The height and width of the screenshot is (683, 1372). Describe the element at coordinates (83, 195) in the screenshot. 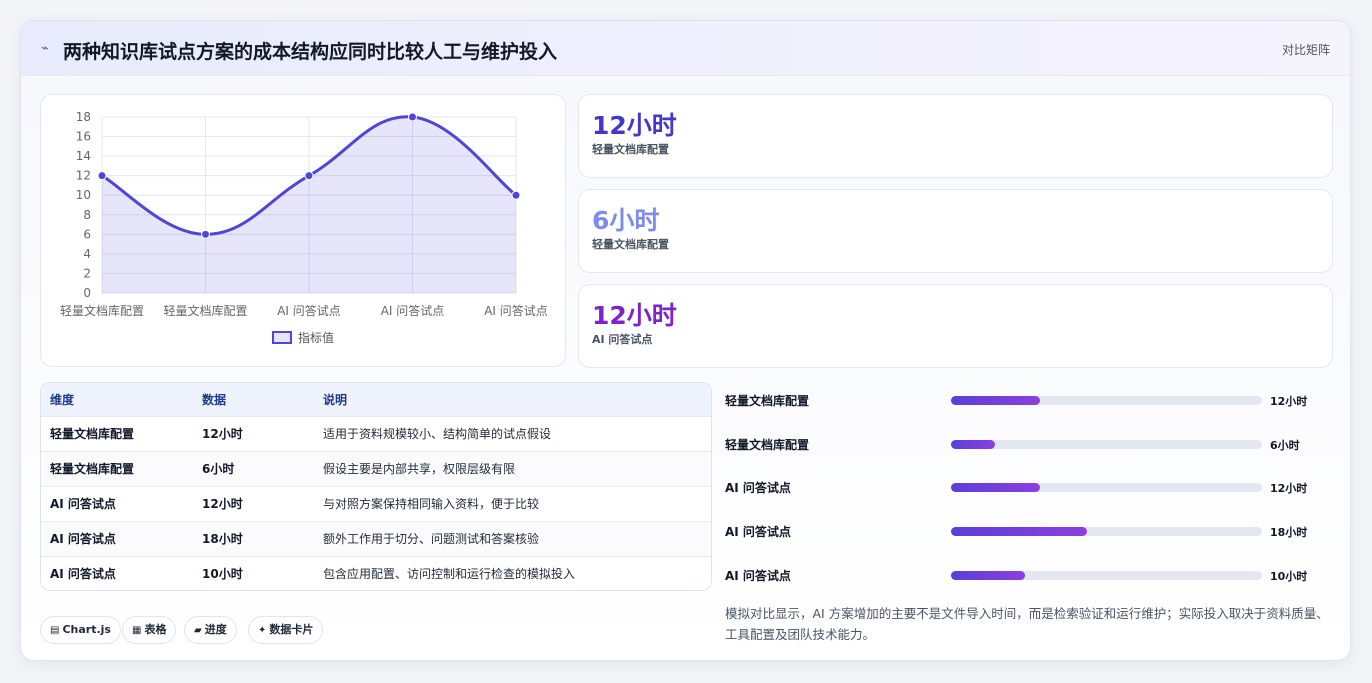

I see `y-tick-label: 10` at that location.